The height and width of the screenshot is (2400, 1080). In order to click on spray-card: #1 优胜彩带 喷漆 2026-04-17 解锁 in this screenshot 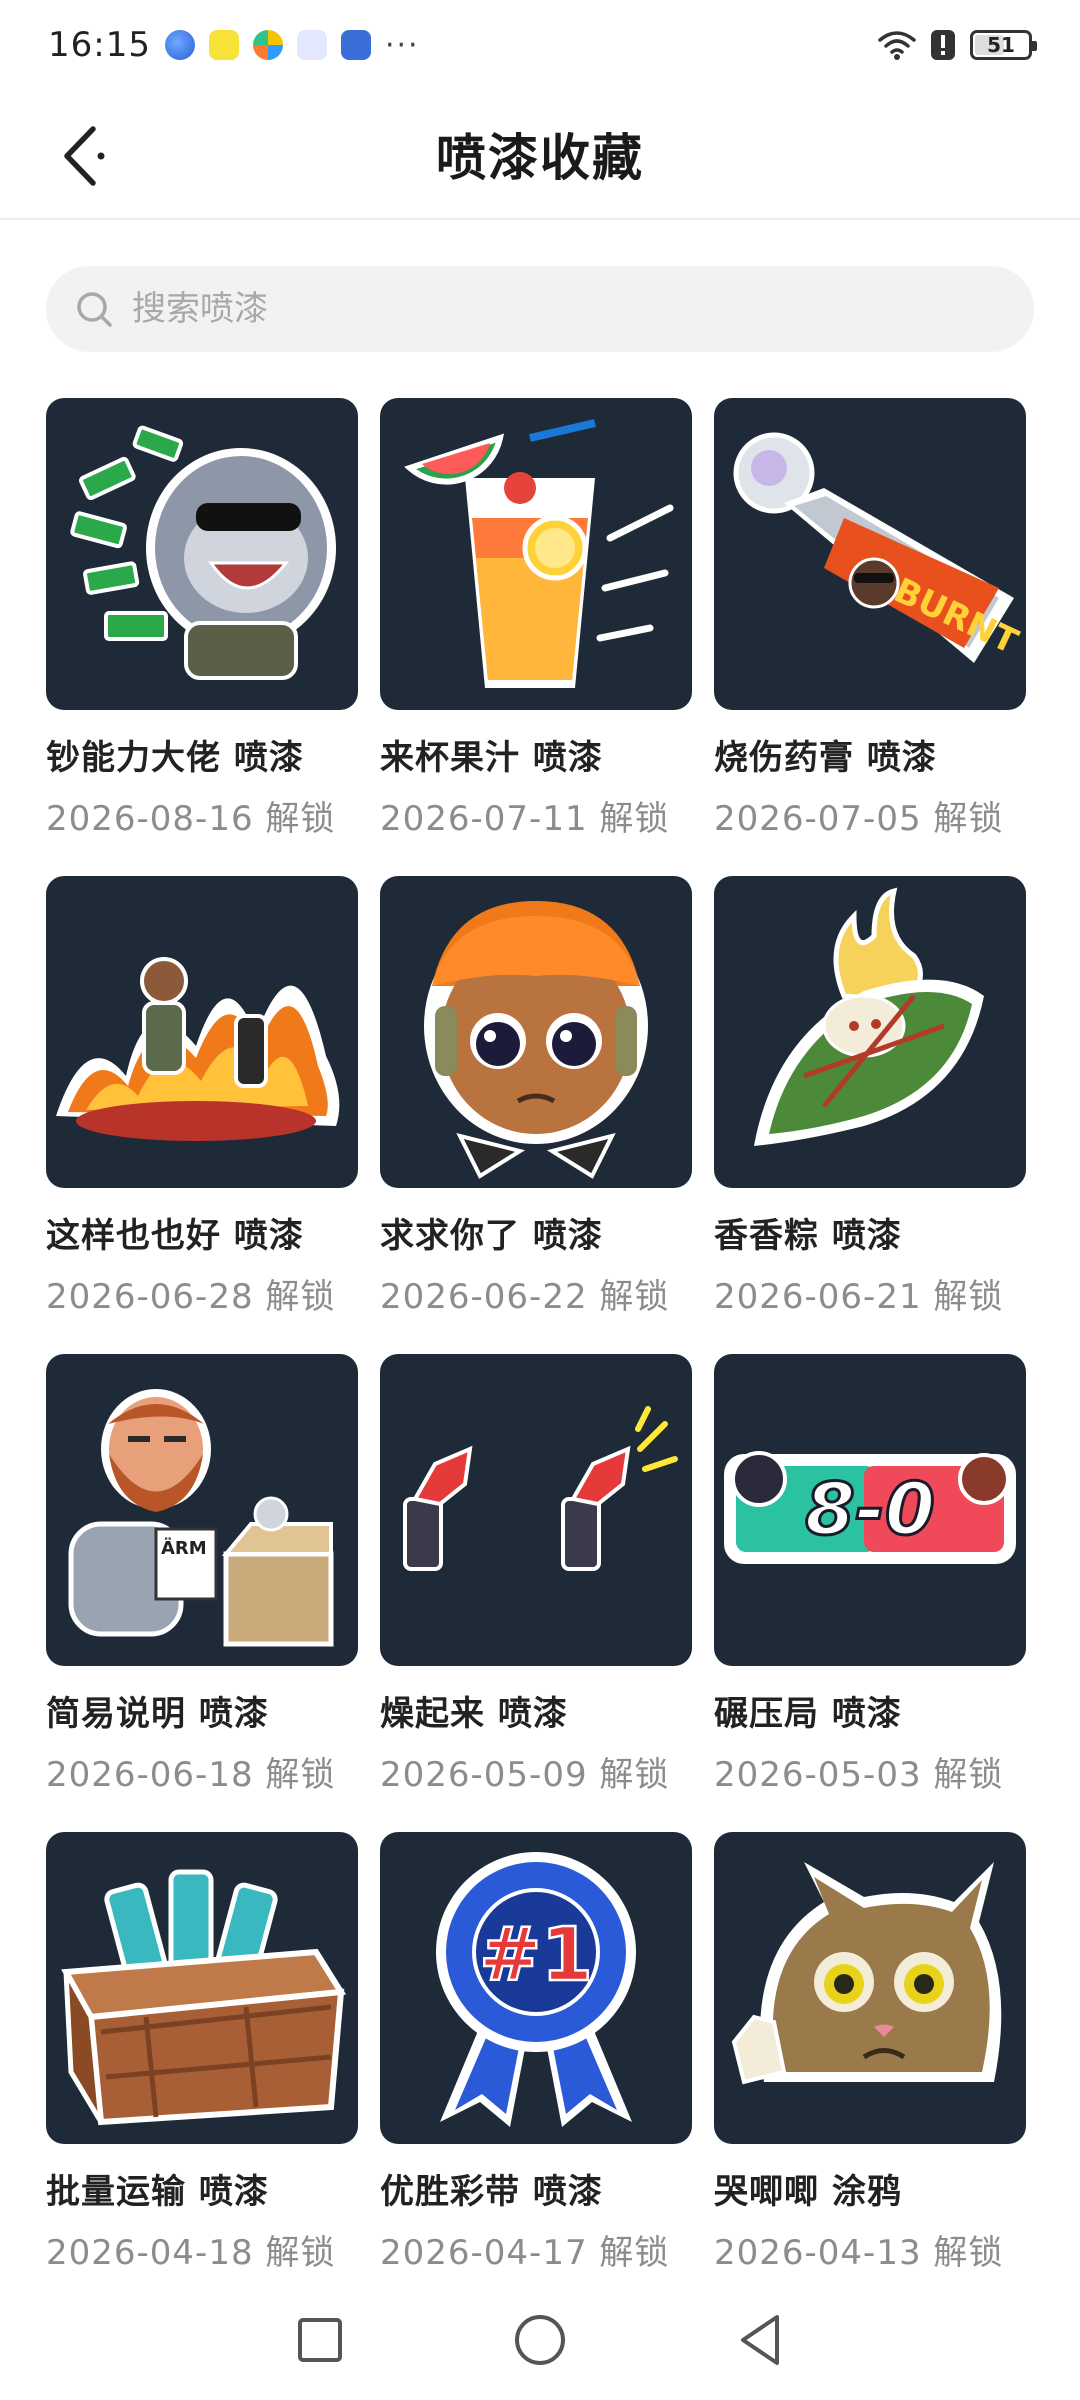, I will do `click(536, 2071)`.